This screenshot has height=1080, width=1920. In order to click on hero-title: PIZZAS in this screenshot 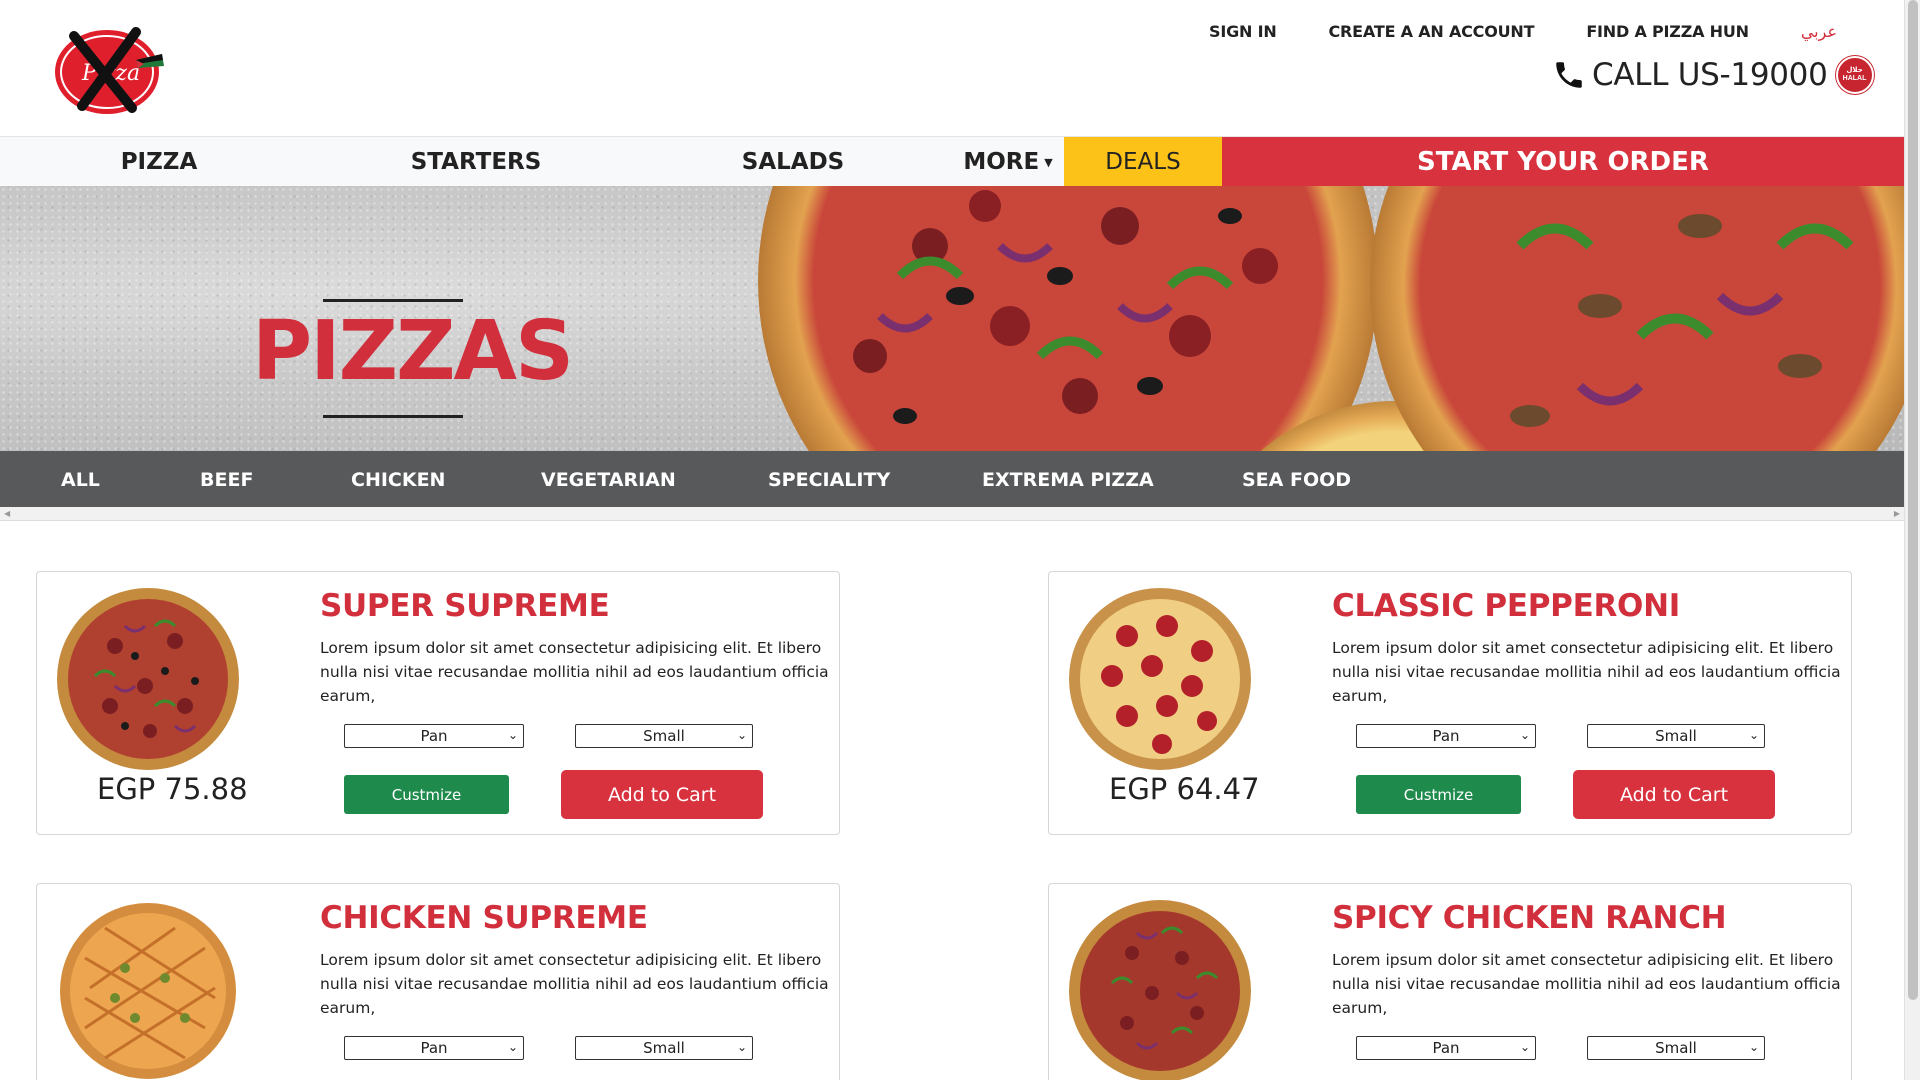, I will do `click(413, 351)`.